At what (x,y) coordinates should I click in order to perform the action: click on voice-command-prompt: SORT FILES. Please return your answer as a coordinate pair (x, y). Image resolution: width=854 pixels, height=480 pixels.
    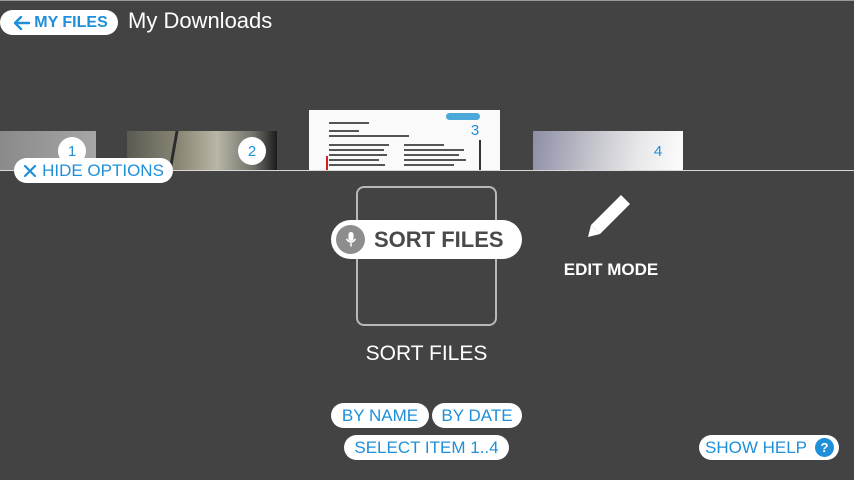
    Looking at the image, I should click on (426, 239).